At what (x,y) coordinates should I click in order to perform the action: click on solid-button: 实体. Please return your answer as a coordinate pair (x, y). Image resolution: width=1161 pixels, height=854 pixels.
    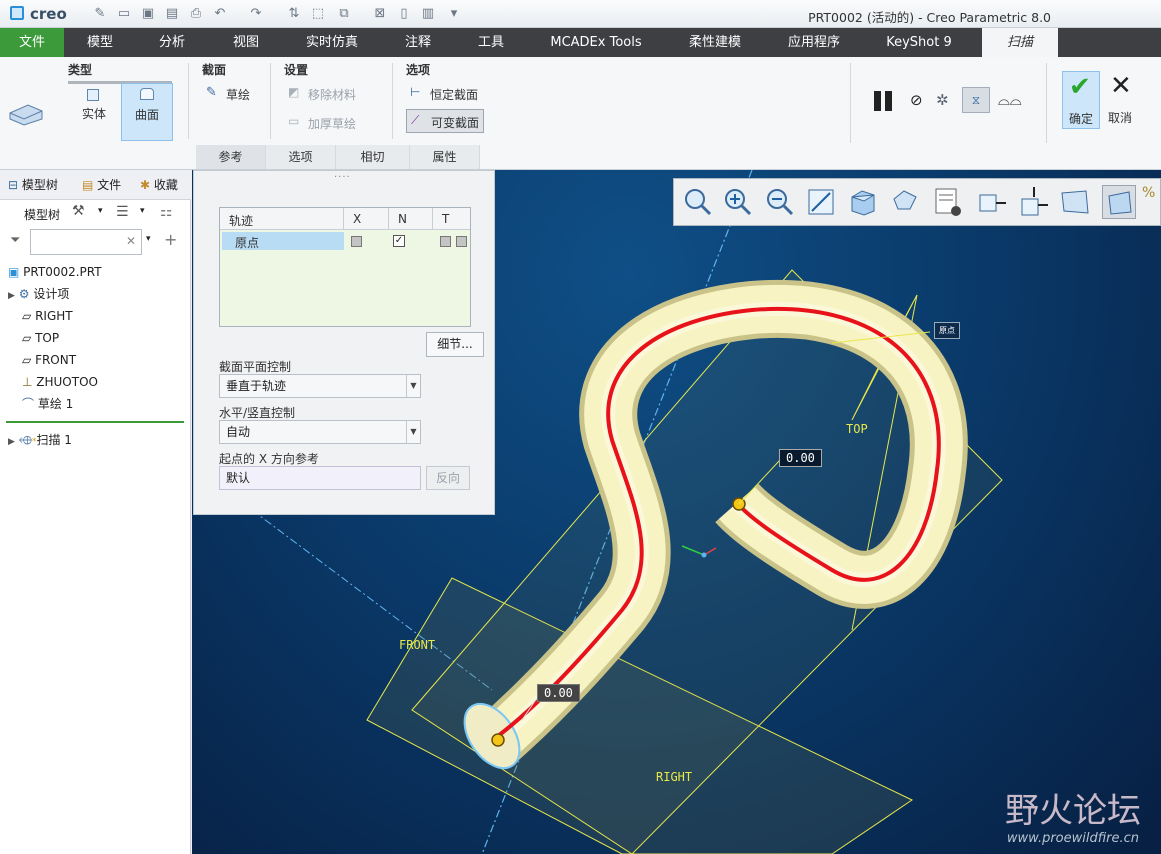
    Looking at the image, I should click on (94, 111).